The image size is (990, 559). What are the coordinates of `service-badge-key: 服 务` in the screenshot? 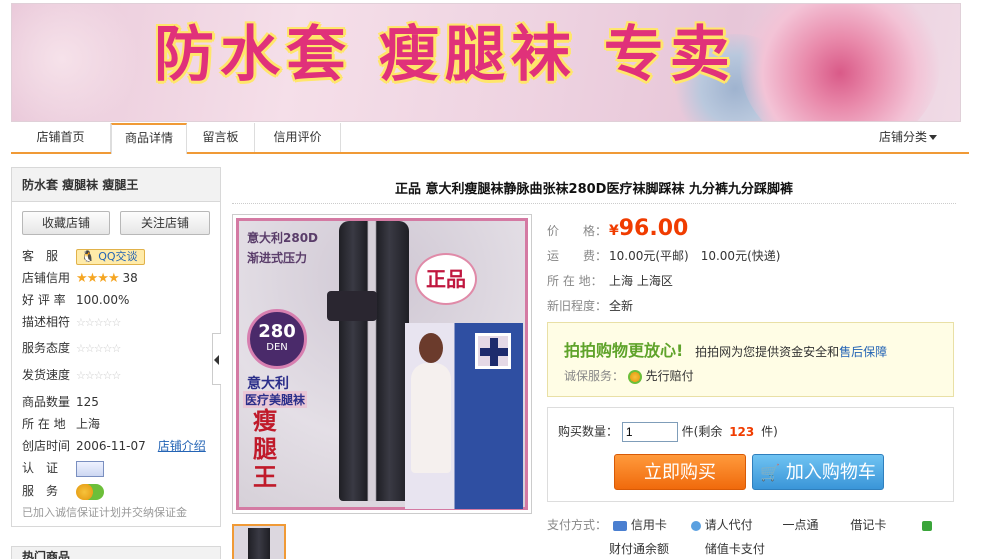 It's located at (40, 491).